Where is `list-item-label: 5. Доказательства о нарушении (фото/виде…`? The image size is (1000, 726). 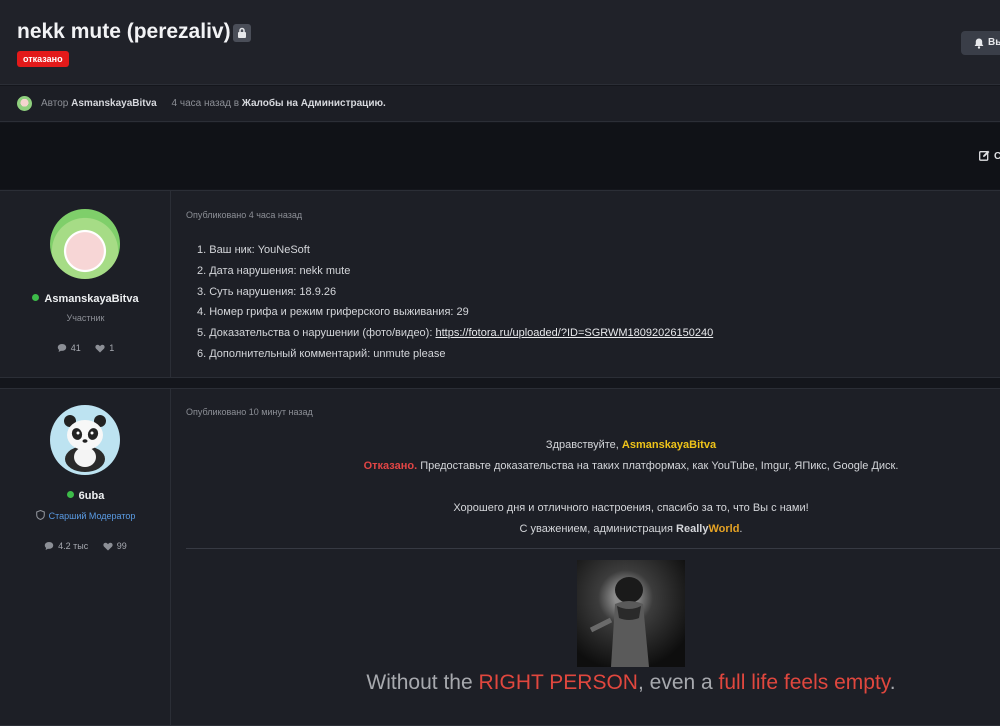
list-item-label: 5. Доказательства о нарушении (фото/виде… is located at coordinates (315, 333).